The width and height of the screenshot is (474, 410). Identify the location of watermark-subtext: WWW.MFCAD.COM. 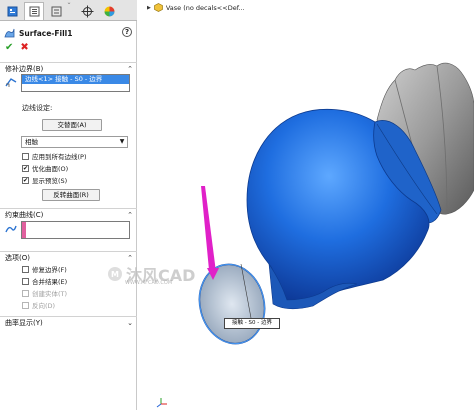
(149, 283).